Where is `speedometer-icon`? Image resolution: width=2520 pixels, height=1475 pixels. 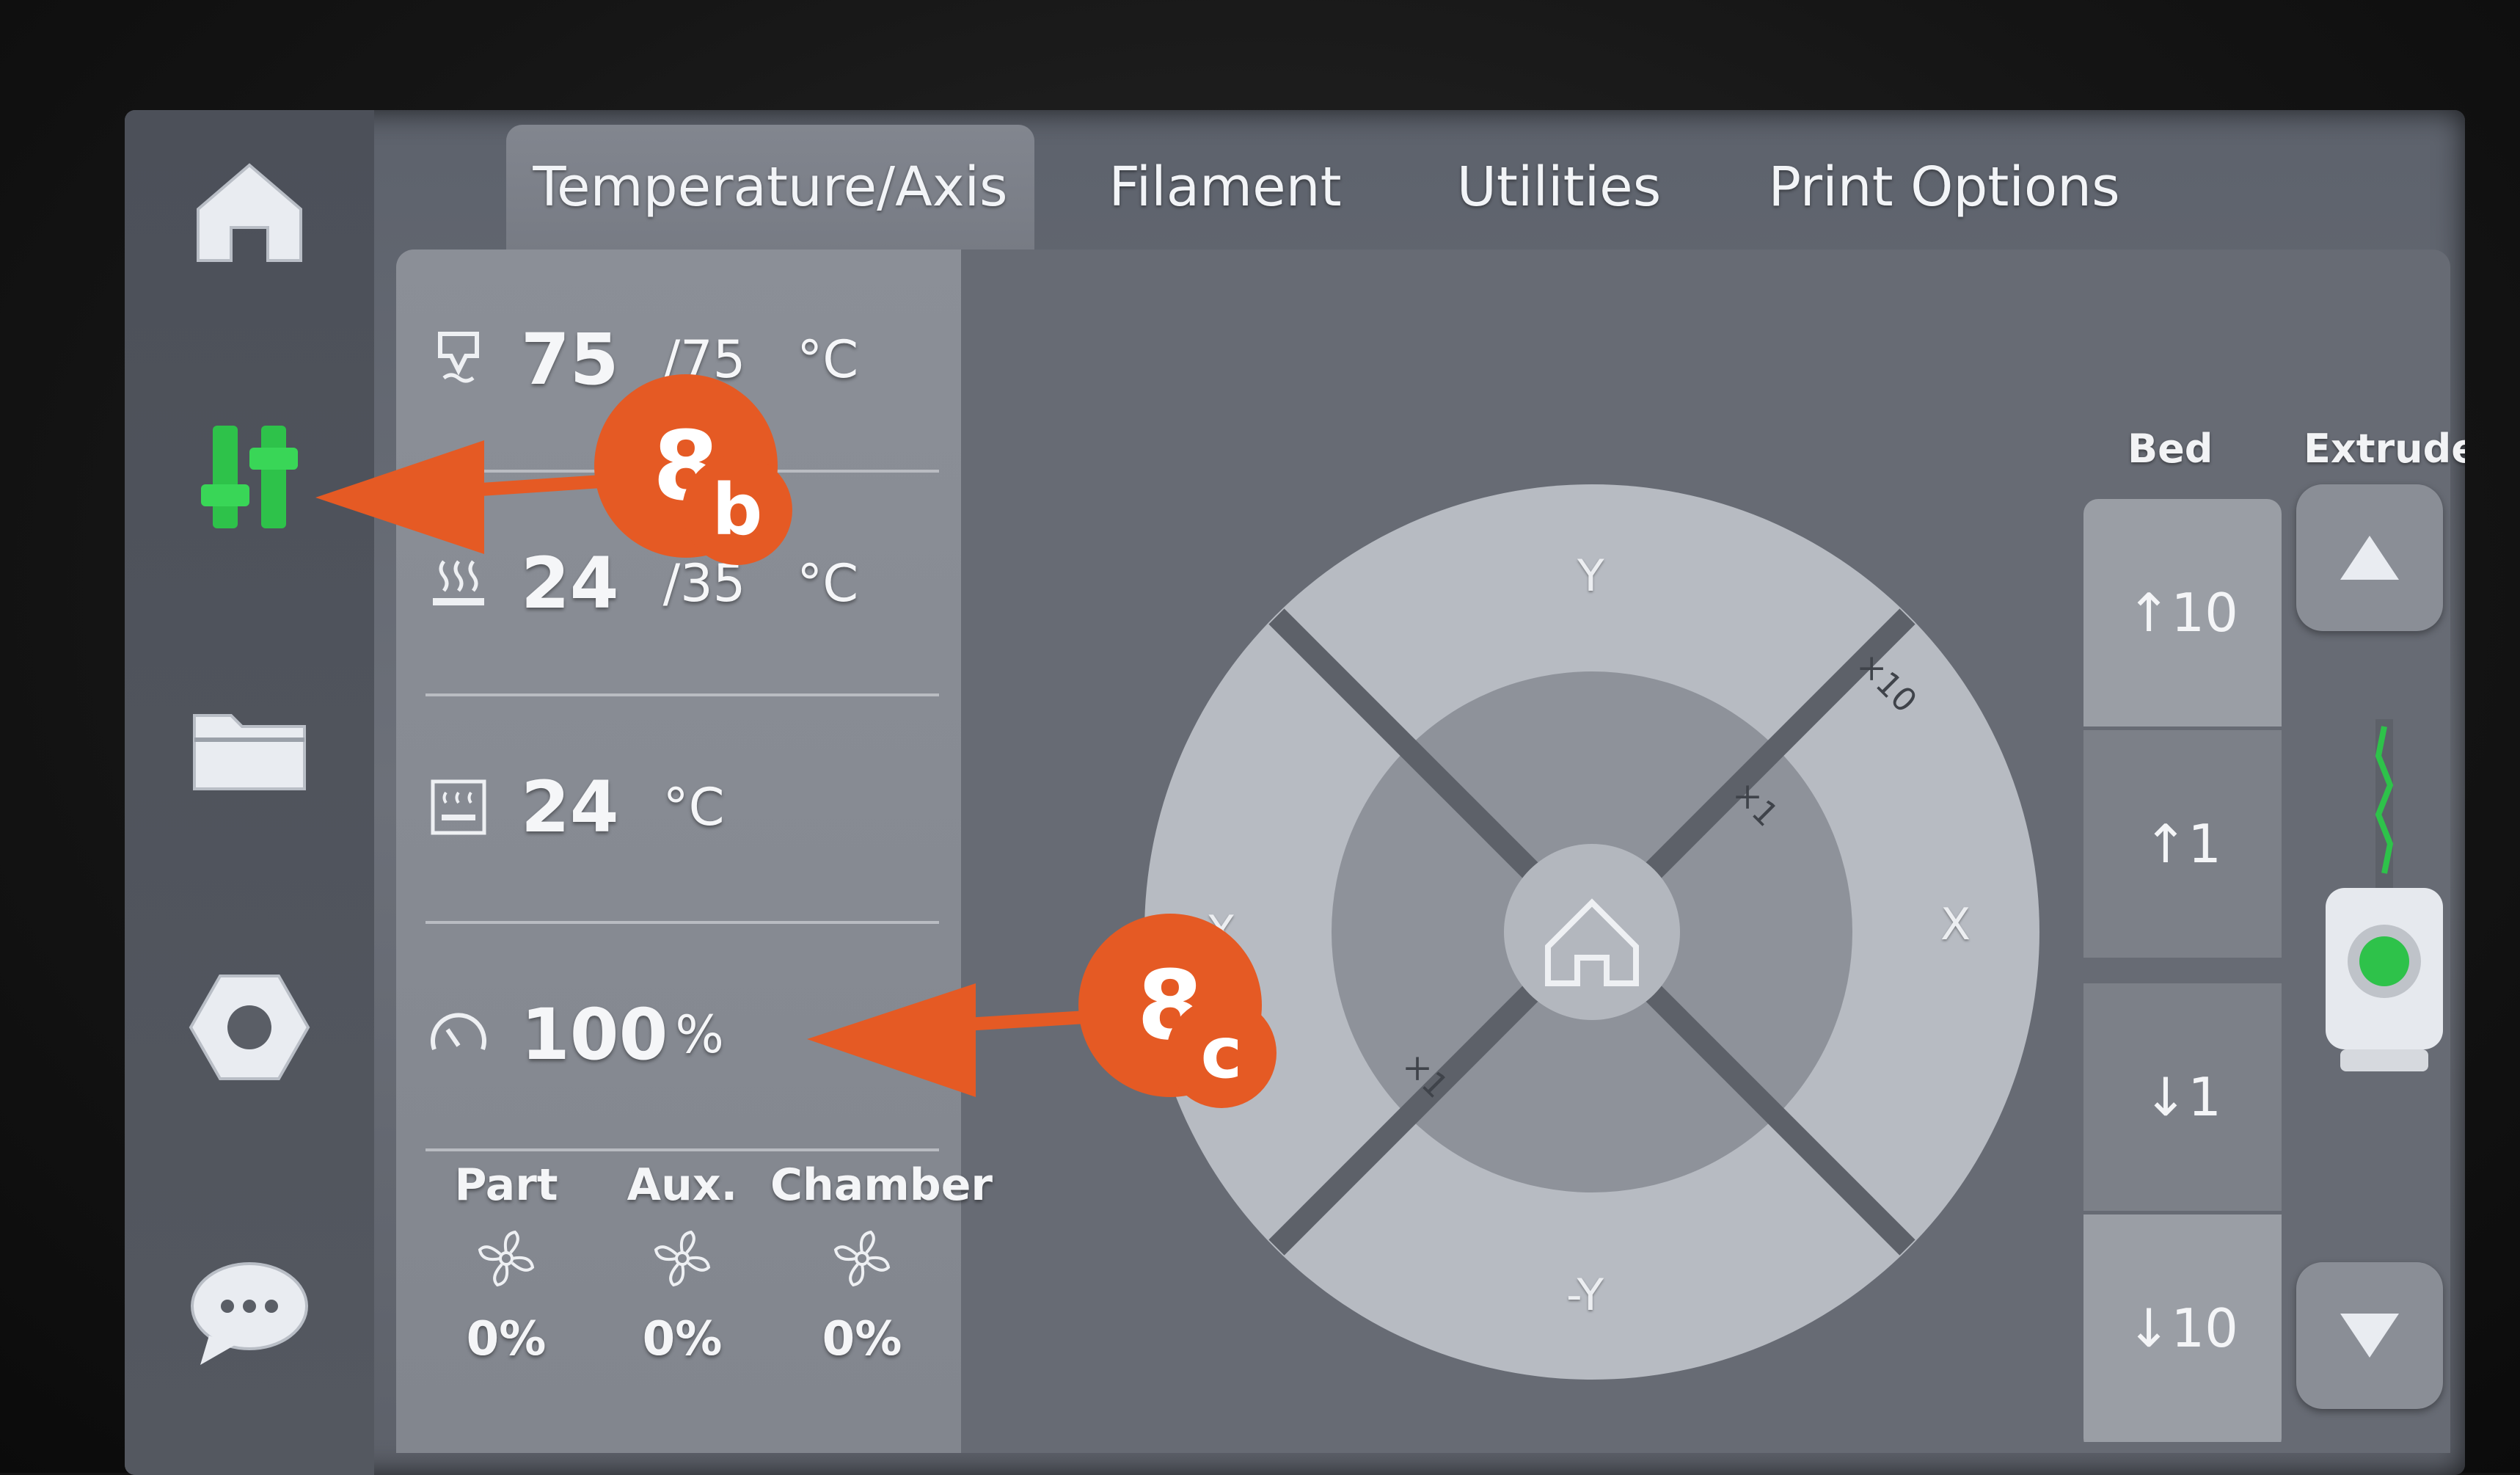 speedometer-icon is located at coordinates (459, 1035).